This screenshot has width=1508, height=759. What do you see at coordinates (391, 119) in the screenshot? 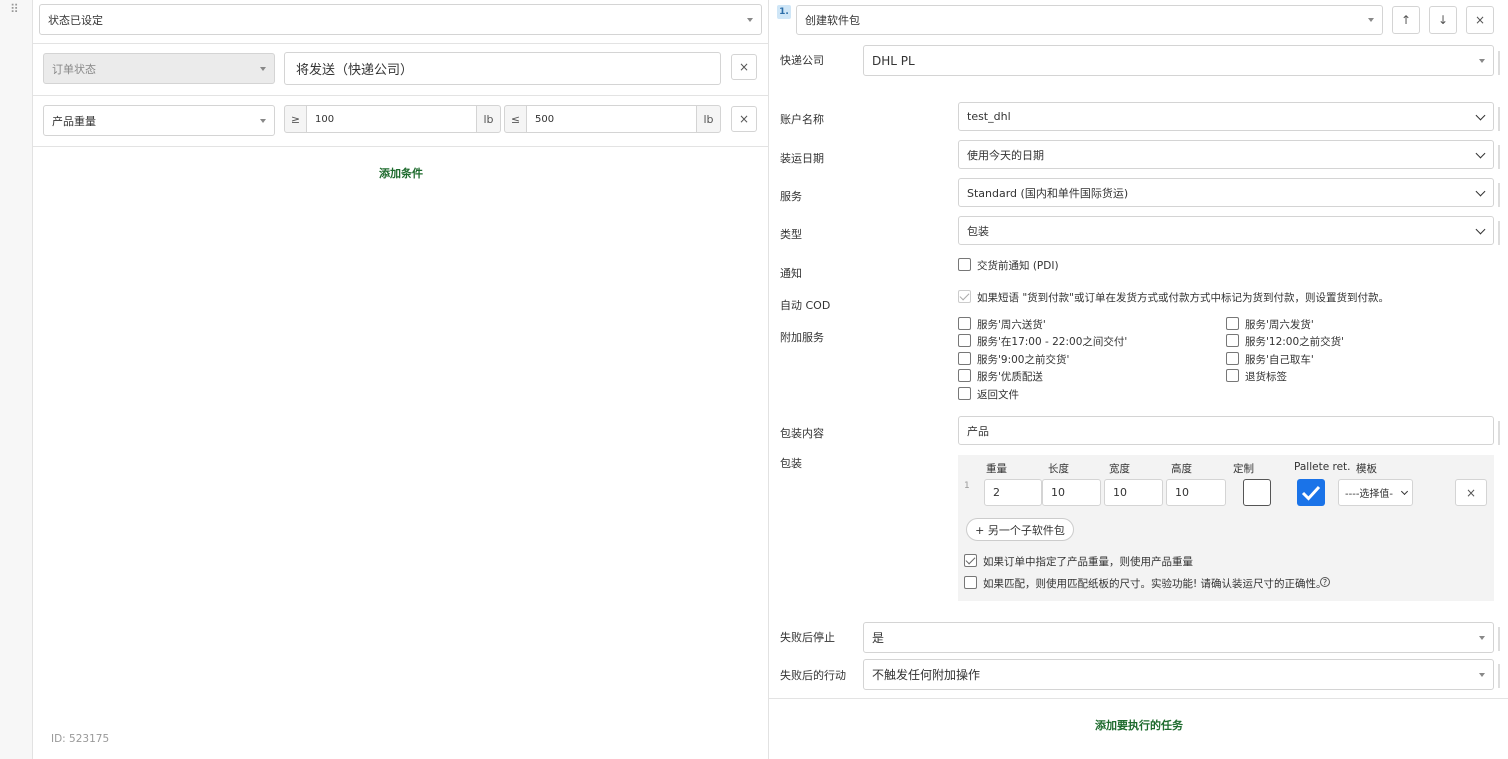
I see `min-weight-input: 100` at bounding box center [391, 119].